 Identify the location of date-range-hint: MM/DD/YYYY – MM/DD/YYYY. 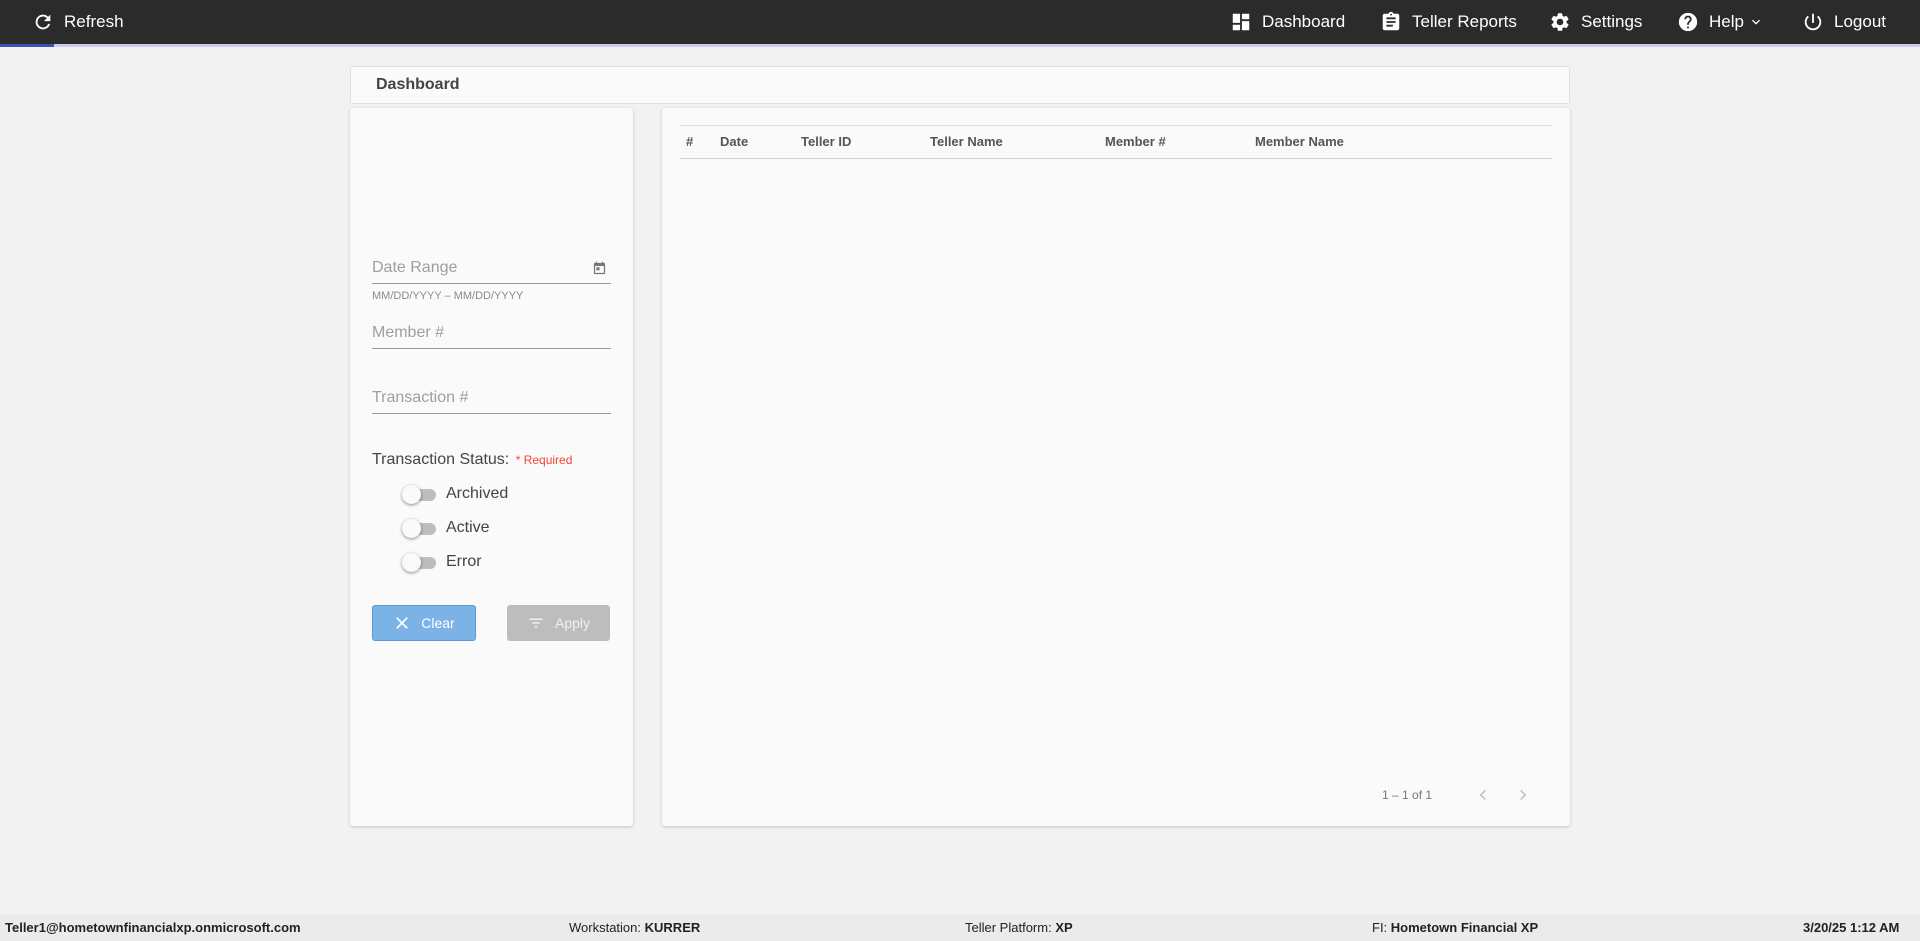
(448, 296).